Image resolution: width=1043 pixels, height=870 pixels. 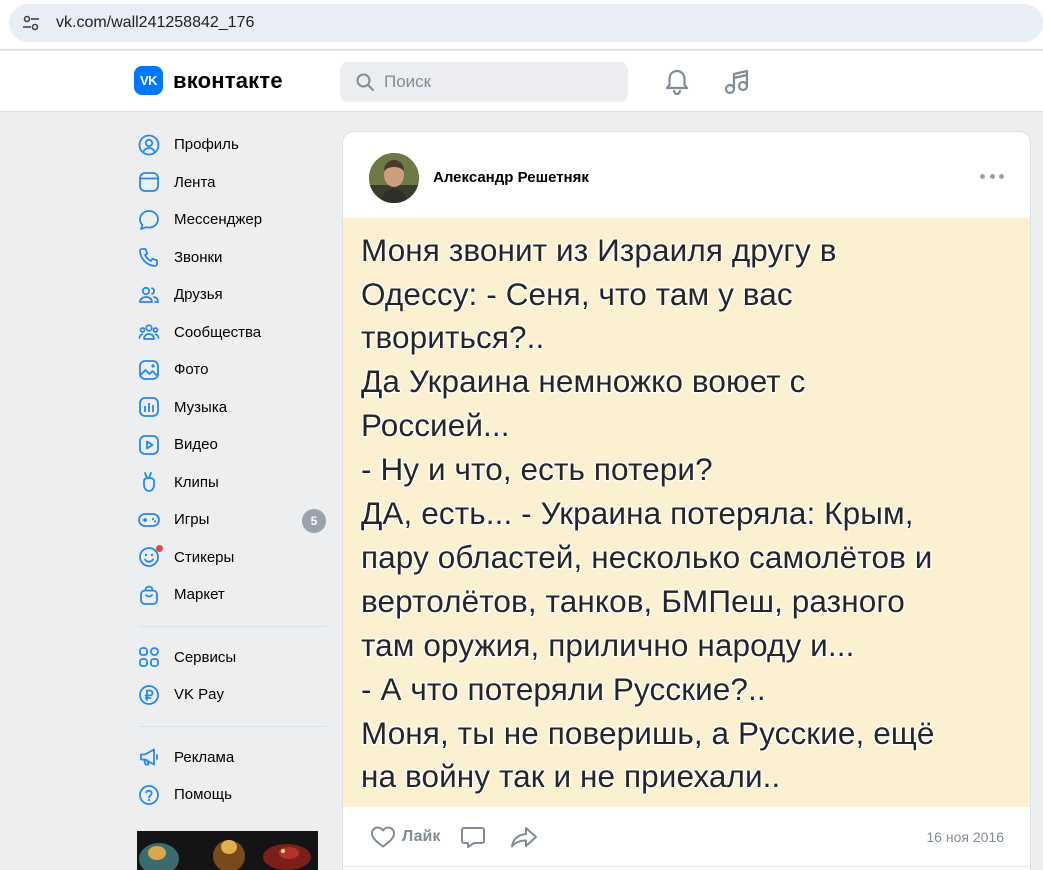 What do you see at coordinates (206, 145) in the screenshot?
I see `sidebar-item-label: Профиль` at bounding box center [206, 145].